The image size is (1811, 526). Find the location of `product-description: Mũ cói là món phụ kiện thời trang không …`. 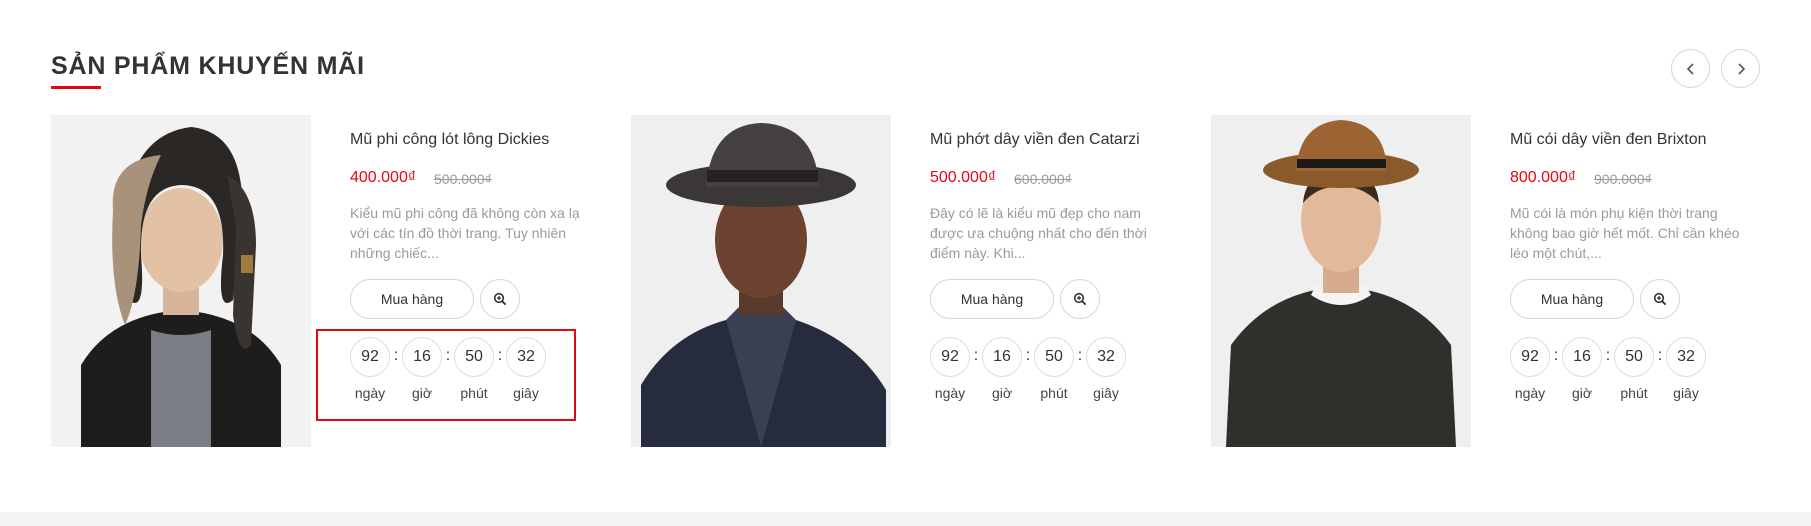

product-description: Mũ cói là món phụ kiện thời trang không … is located at coordinates (1625, 233).